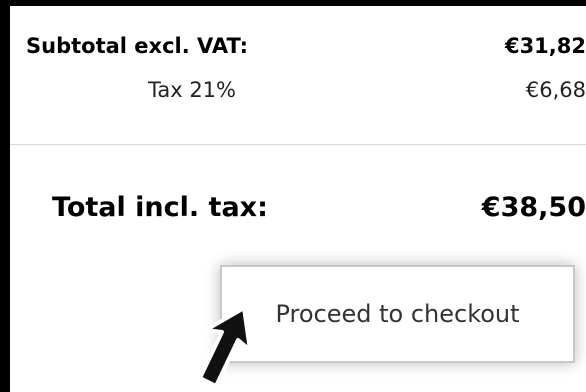  Describe the element at coordinates (533, 207) in the screenshot. I see `total-value: €38,50` at that location.